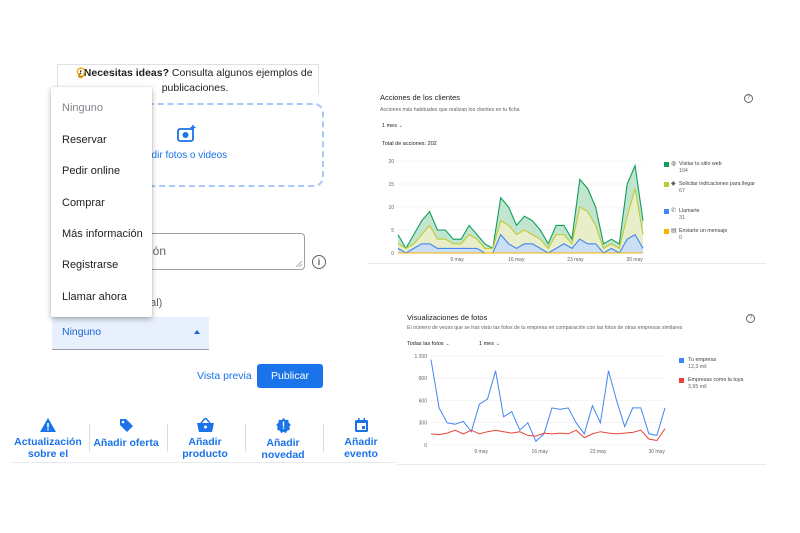  Describe the element at coordinates (82, 332) in the screenshot. I see `select-value: Ninguno` at that location.